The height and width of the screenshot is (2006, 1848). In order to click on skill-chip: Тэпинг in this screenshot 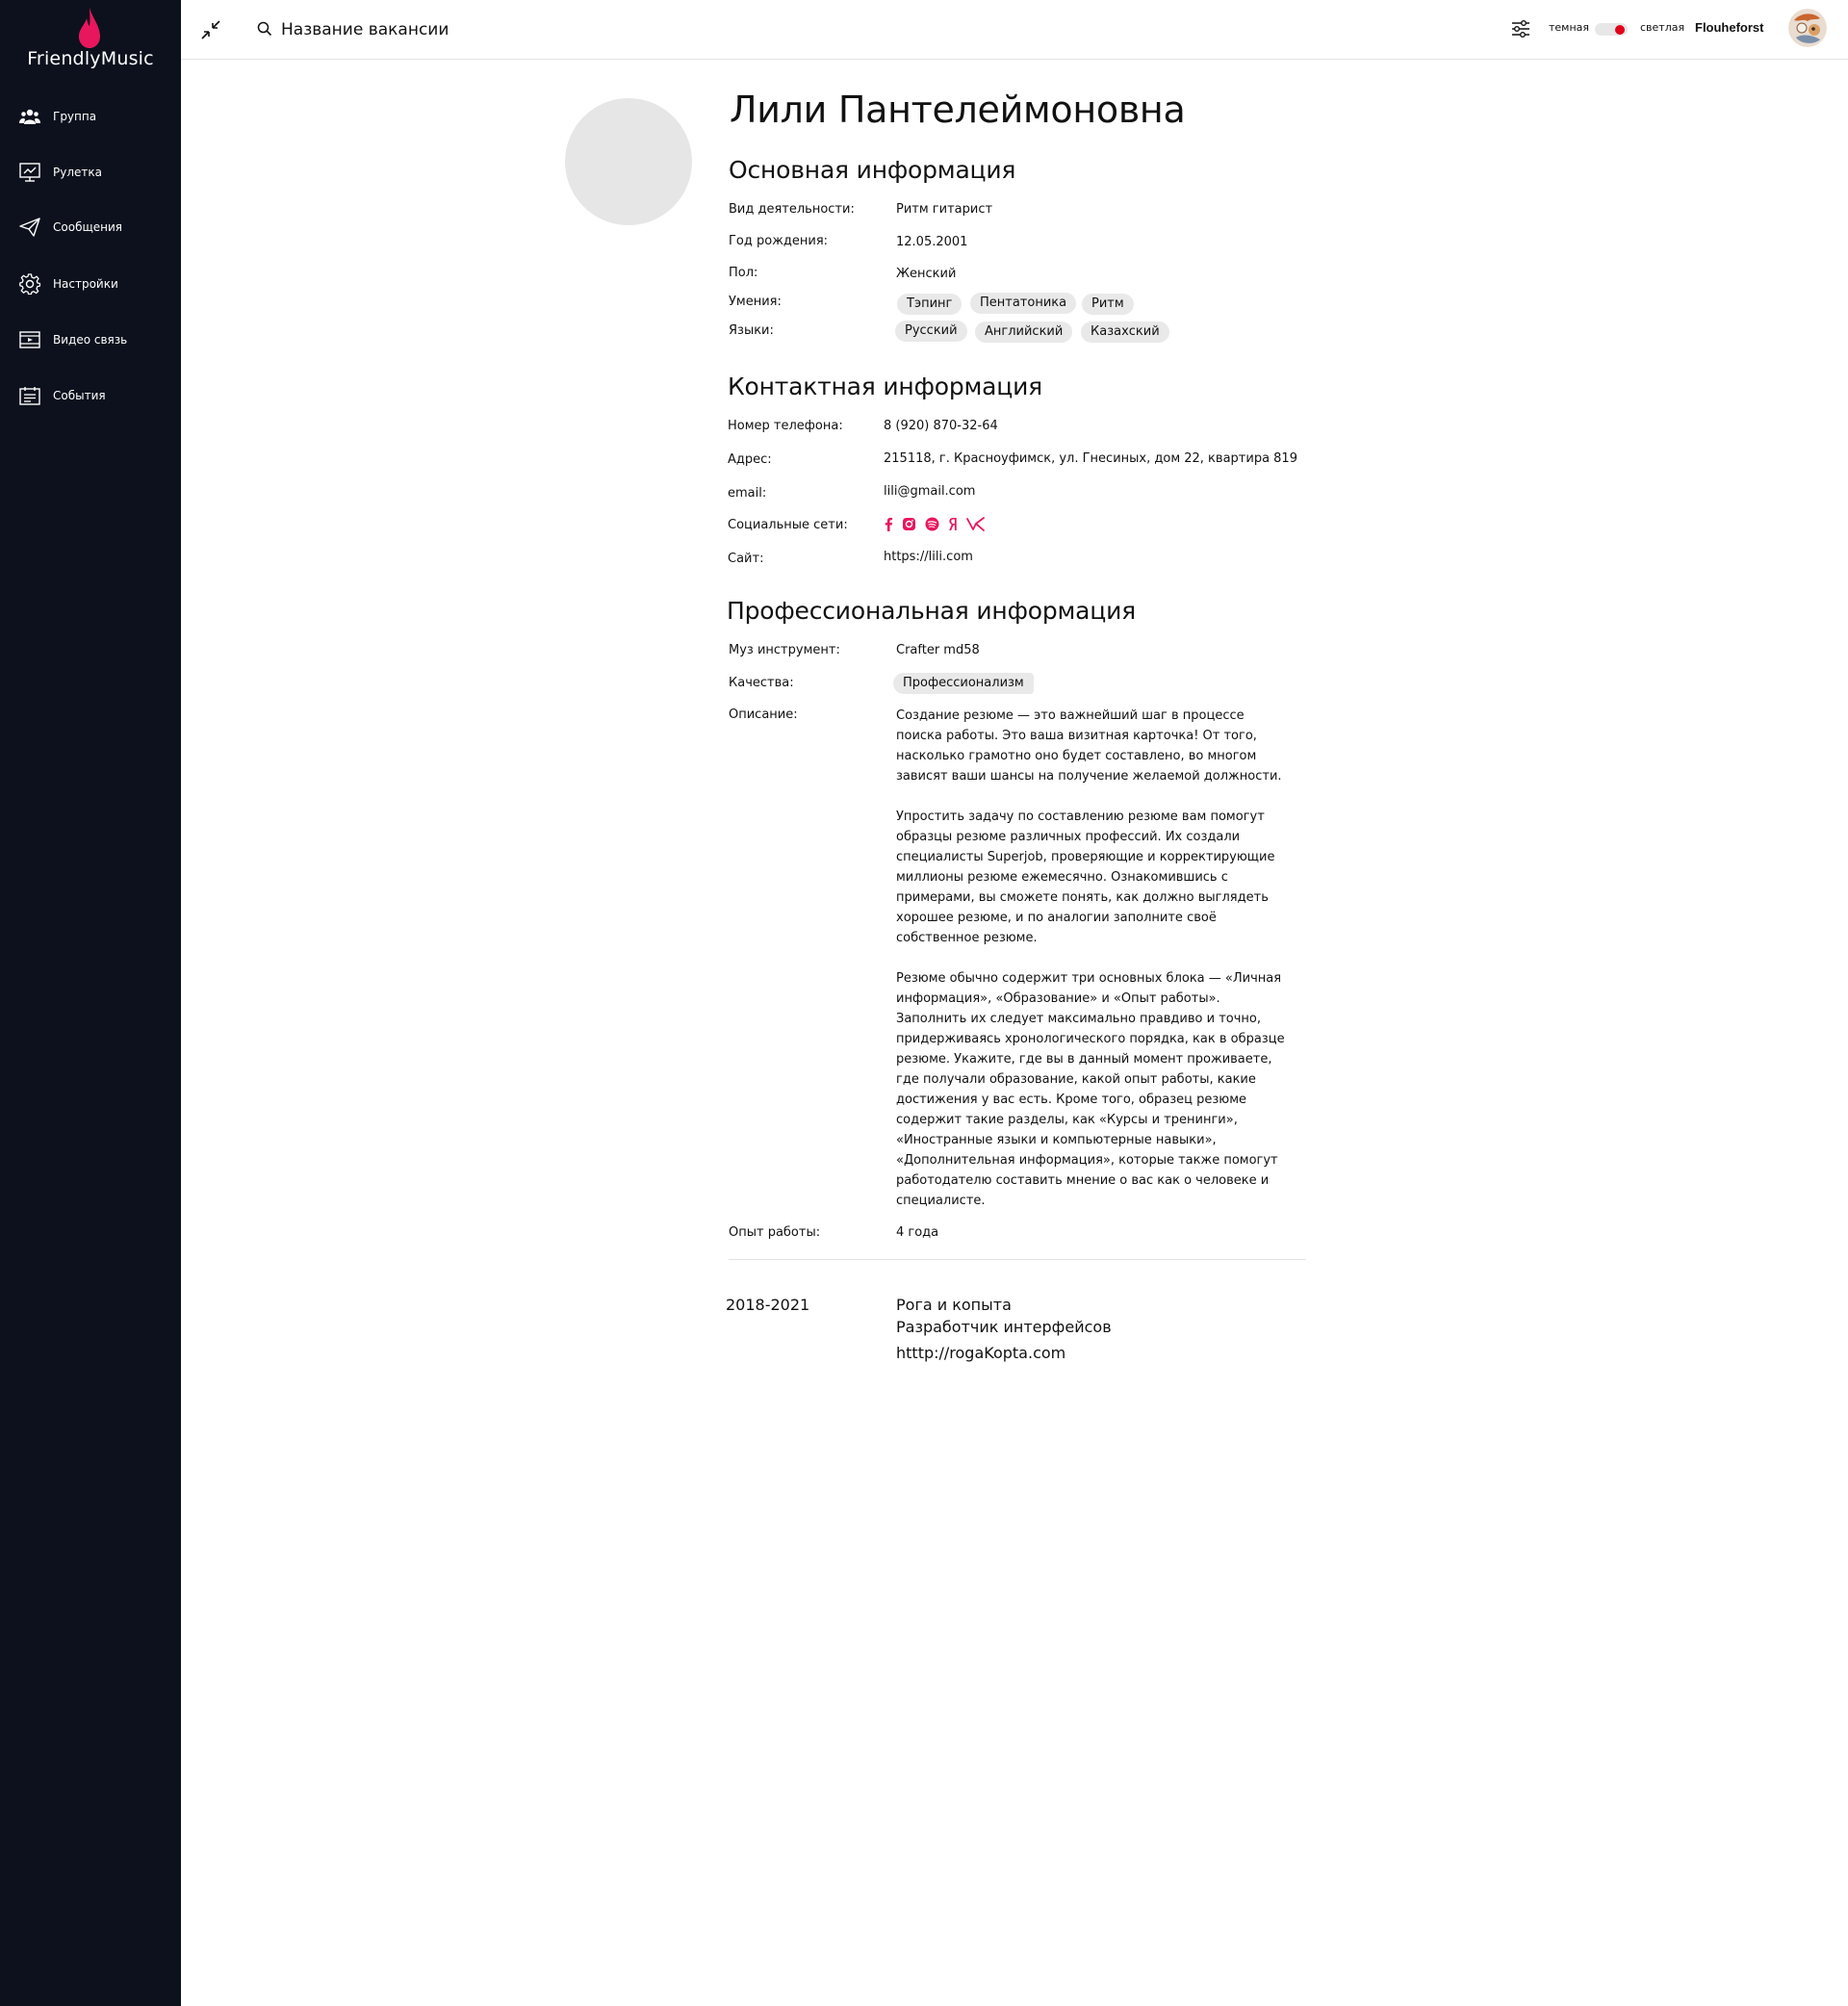, I will do `click(929, 304)`.